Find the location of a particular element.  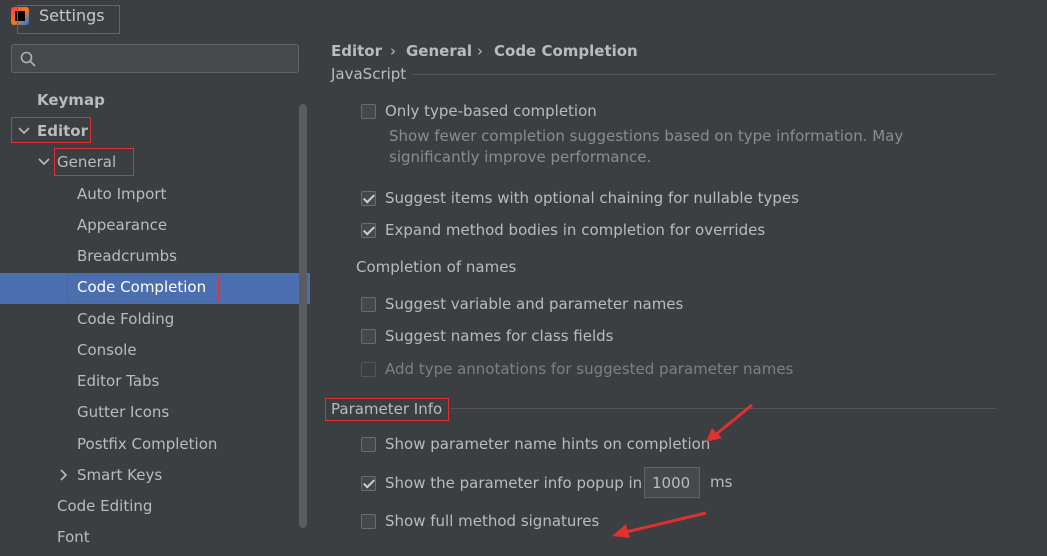

tree-item-console: Console is located at coordinates (107, 350).